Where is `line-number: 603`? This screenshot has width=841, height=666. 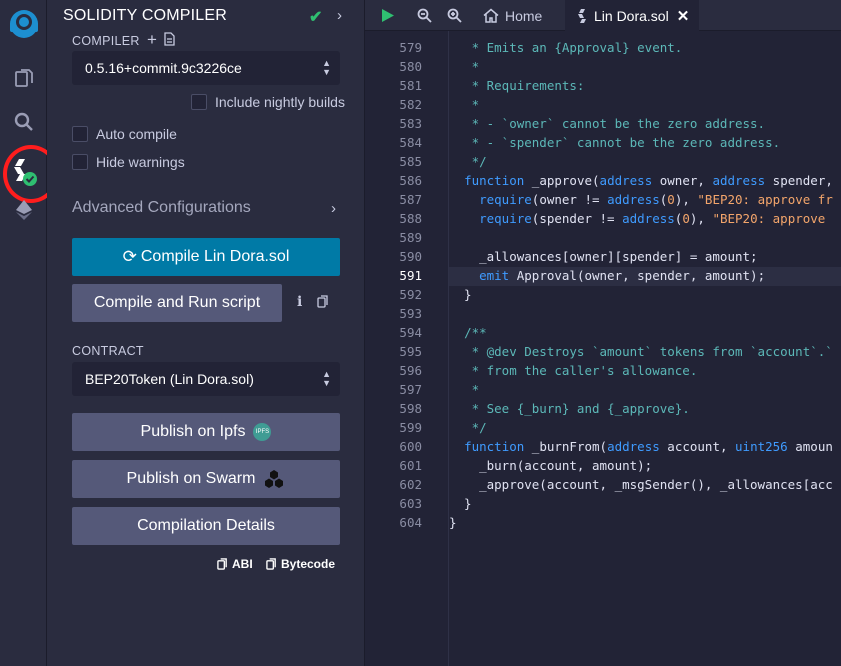
line-number: 603 is located at coordinates (410, 503).